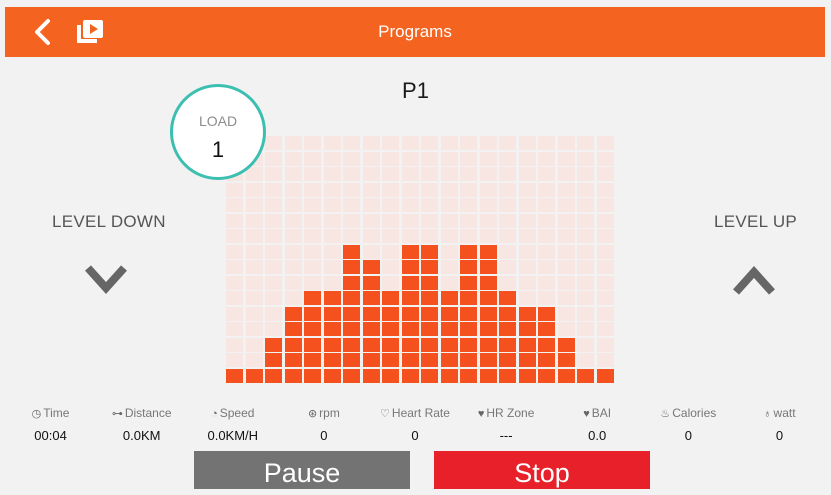  I want to click on stat-label: Calories, so click(694, 413).